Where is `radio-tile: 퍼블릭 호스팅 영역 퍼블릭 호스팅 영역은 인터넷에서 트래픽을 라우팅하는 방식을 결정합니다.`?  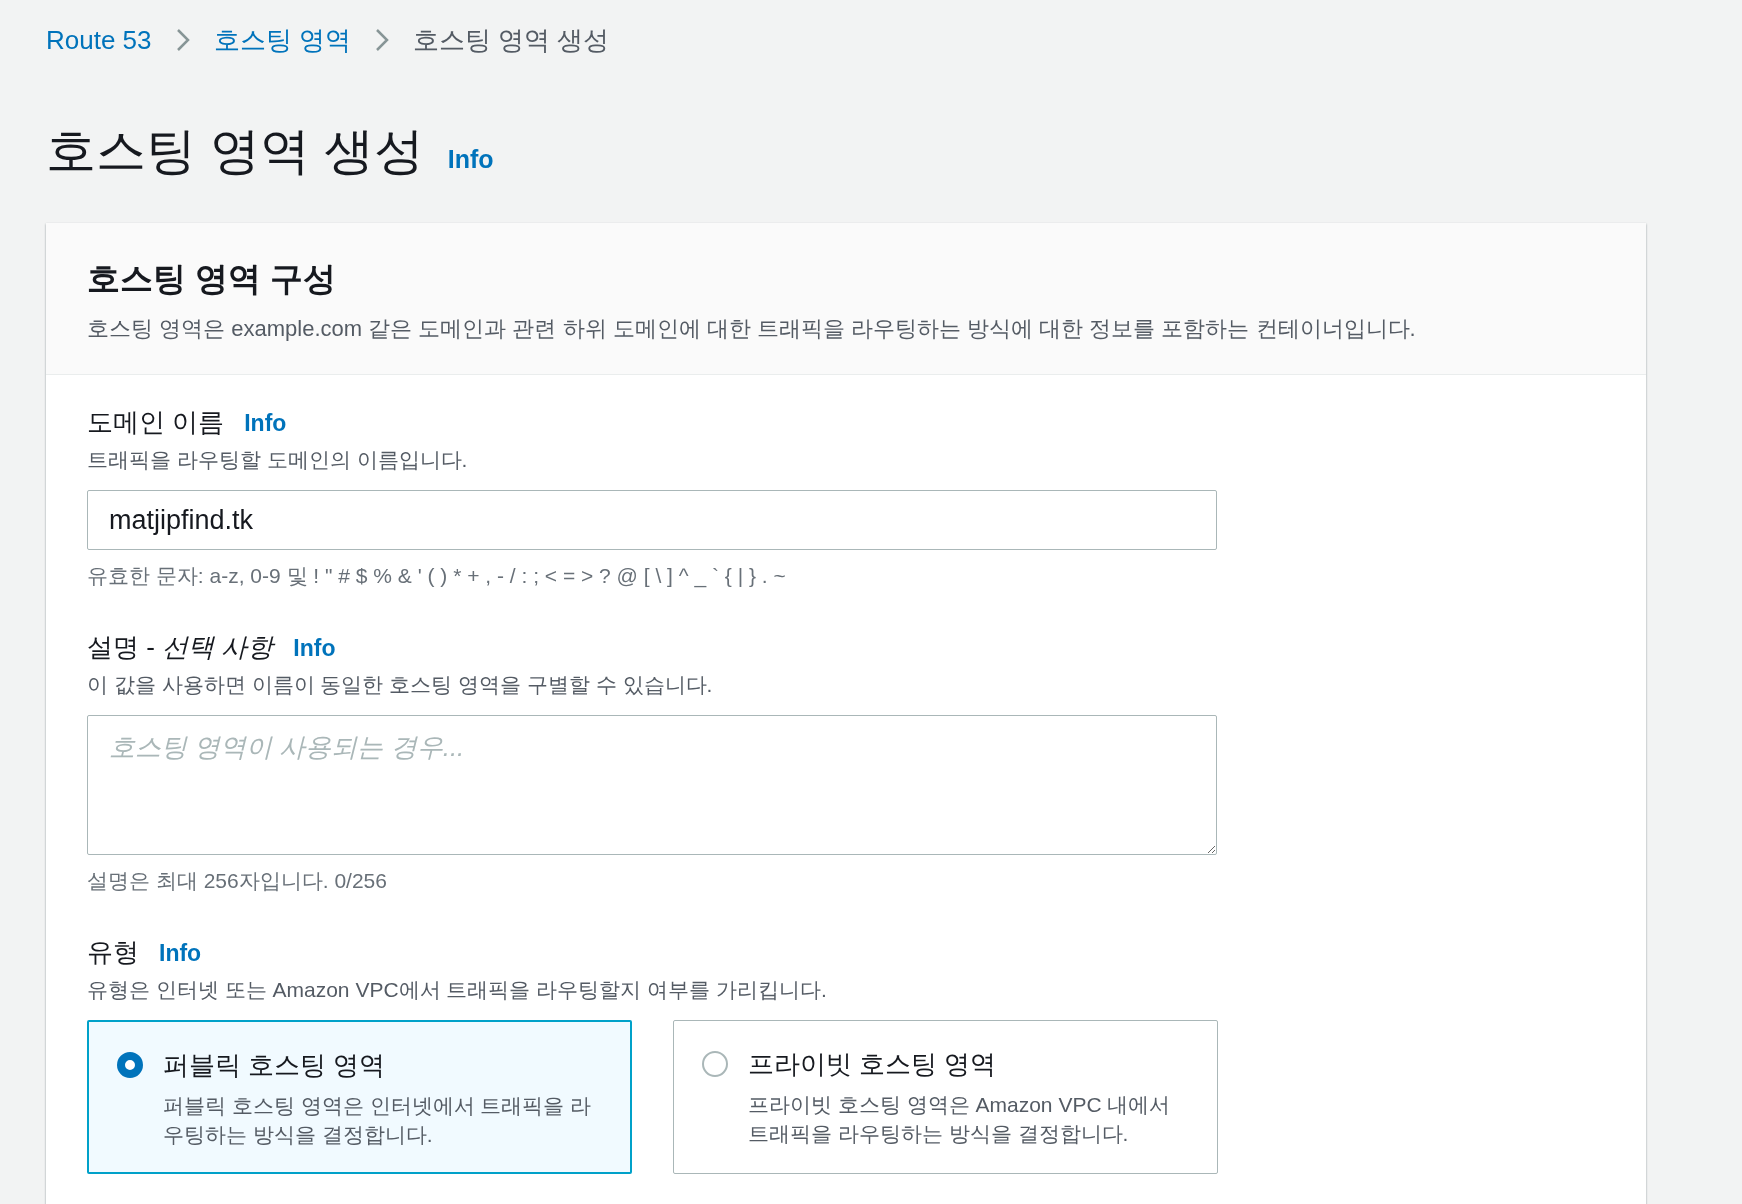 radio-tile: 퍼블릭 호스팅 영역 퍼블릭 호스팅 영역은 인터넷에서 트래픽을 라우팅하는 방식을 결정합니다. is located at coordinates (359, 1097).